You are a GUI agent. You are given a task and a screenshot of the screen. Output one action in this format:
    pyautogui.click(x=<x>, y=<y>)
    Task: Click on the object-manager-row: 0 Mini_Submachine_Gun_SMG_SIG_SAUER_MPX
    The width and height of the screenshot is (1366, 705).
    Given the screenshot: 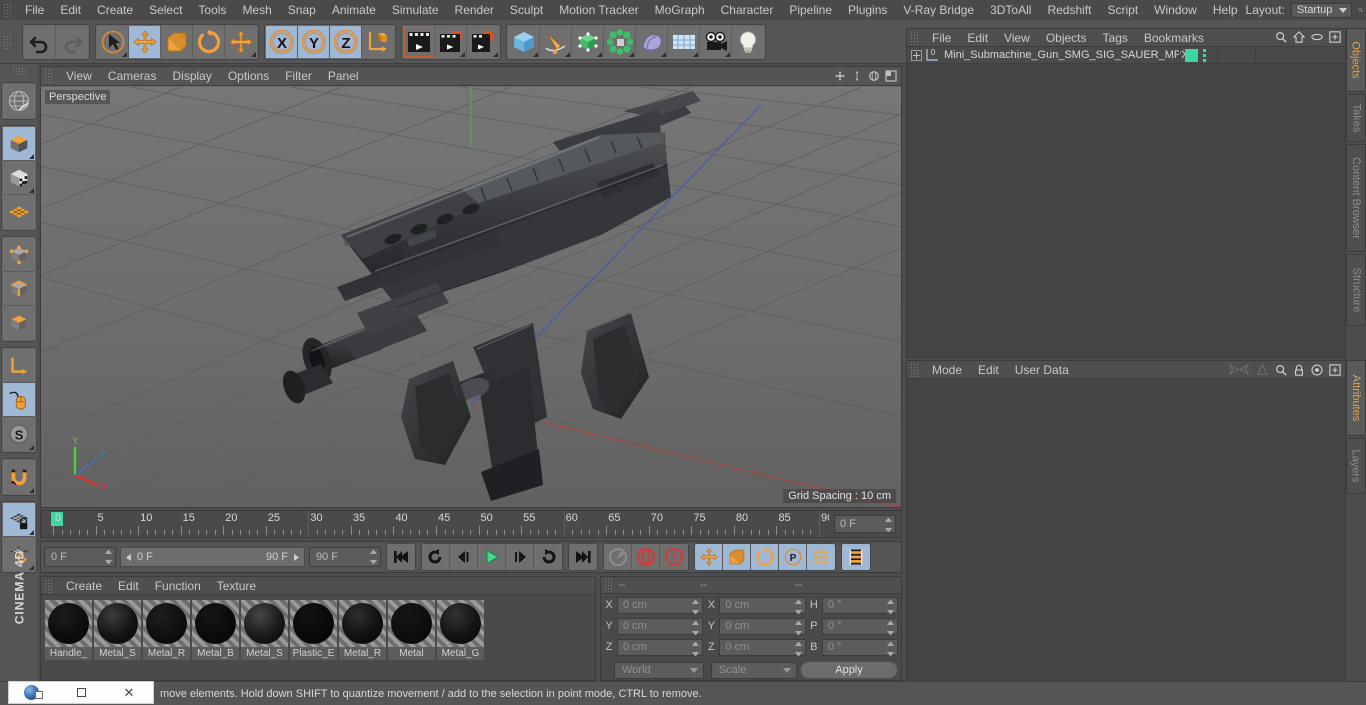 What is the action you would take?
    pyautogui.click(x=1126, y=55)
    